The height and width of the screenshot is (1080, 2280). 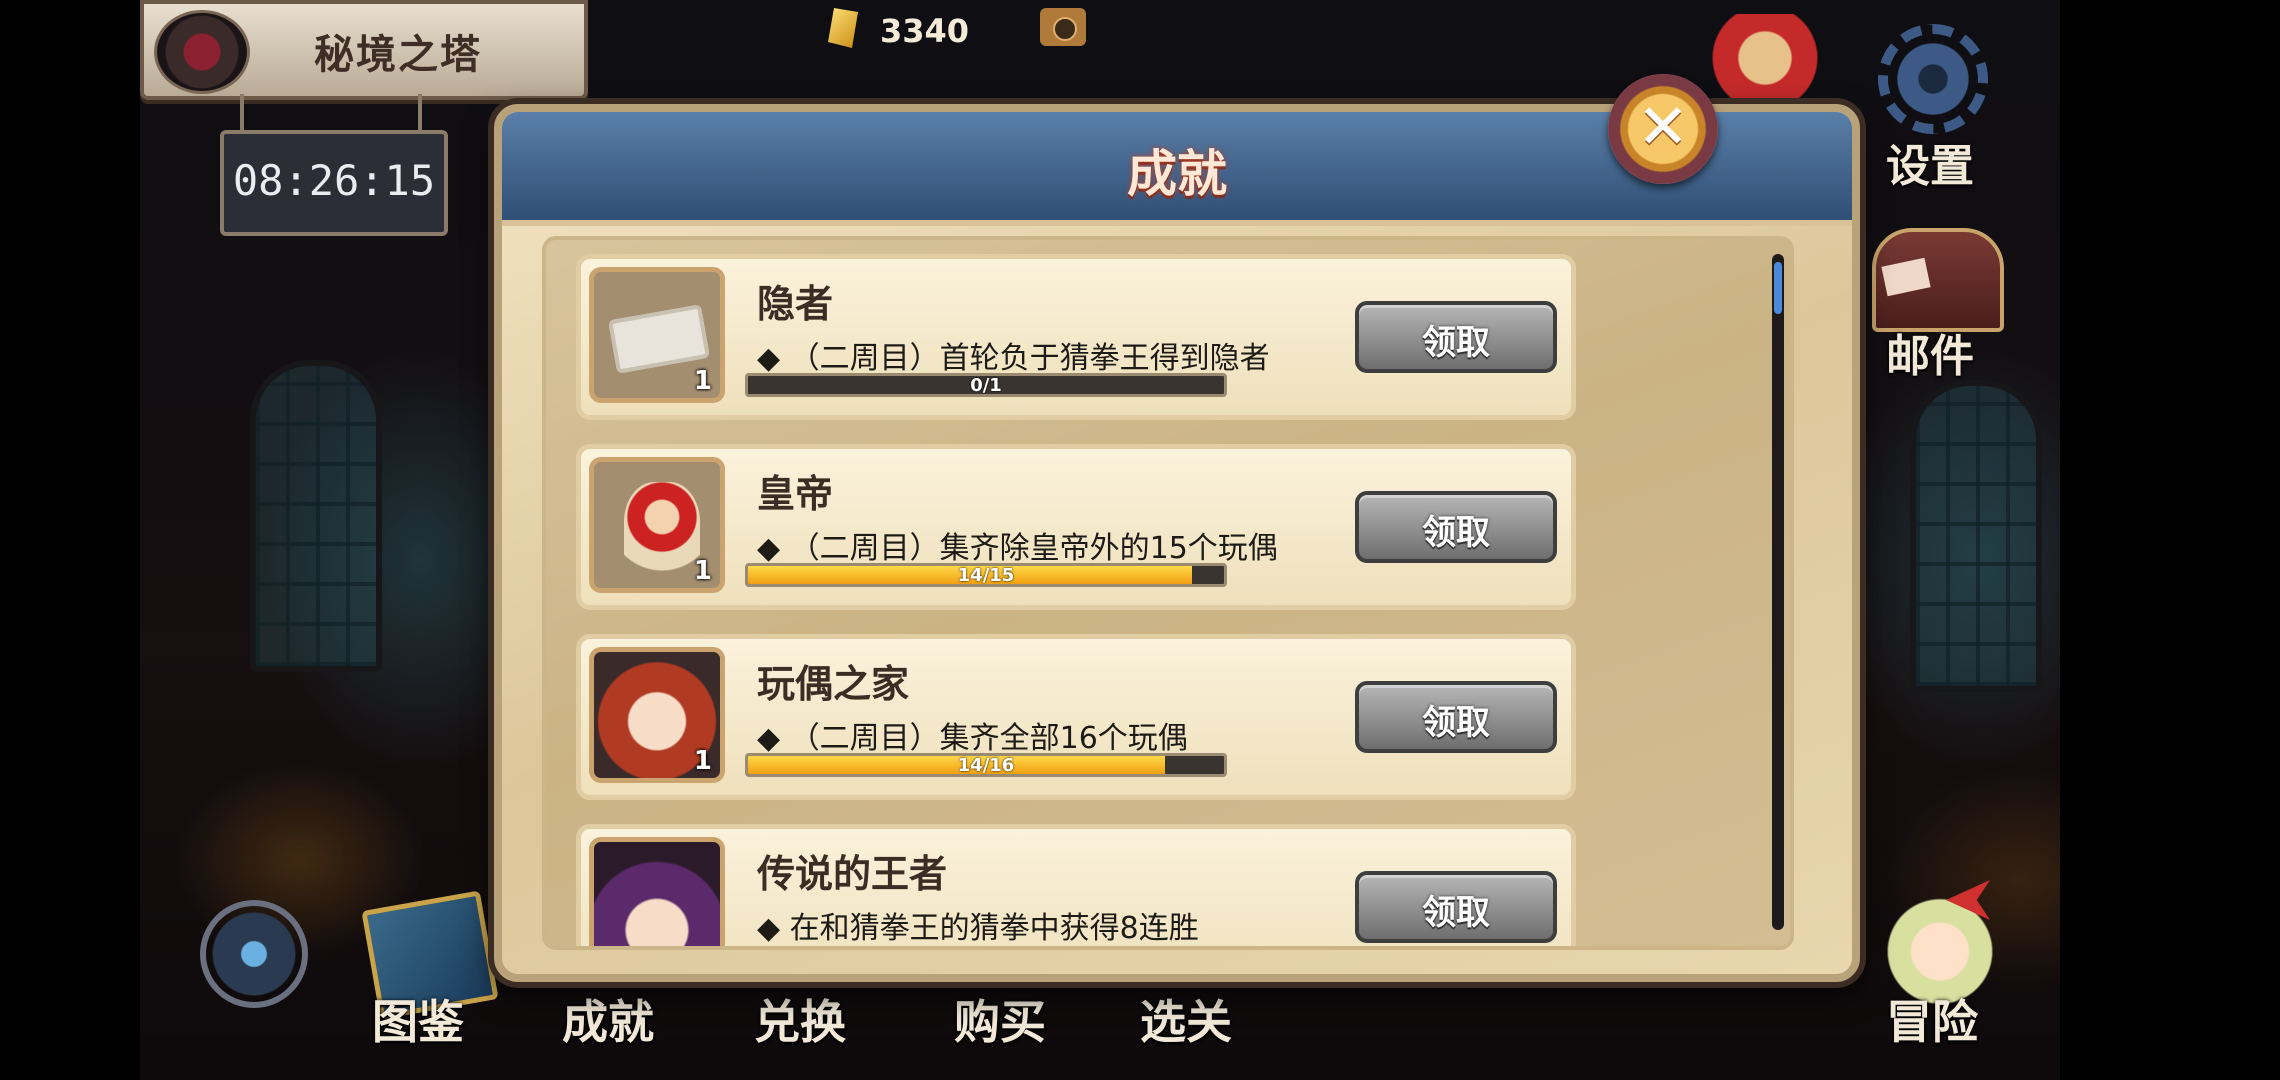 I want to click on achievement-description: ◆ 在和猜拳王的猜拳中获得8连胜, so click(x=978, y=928).